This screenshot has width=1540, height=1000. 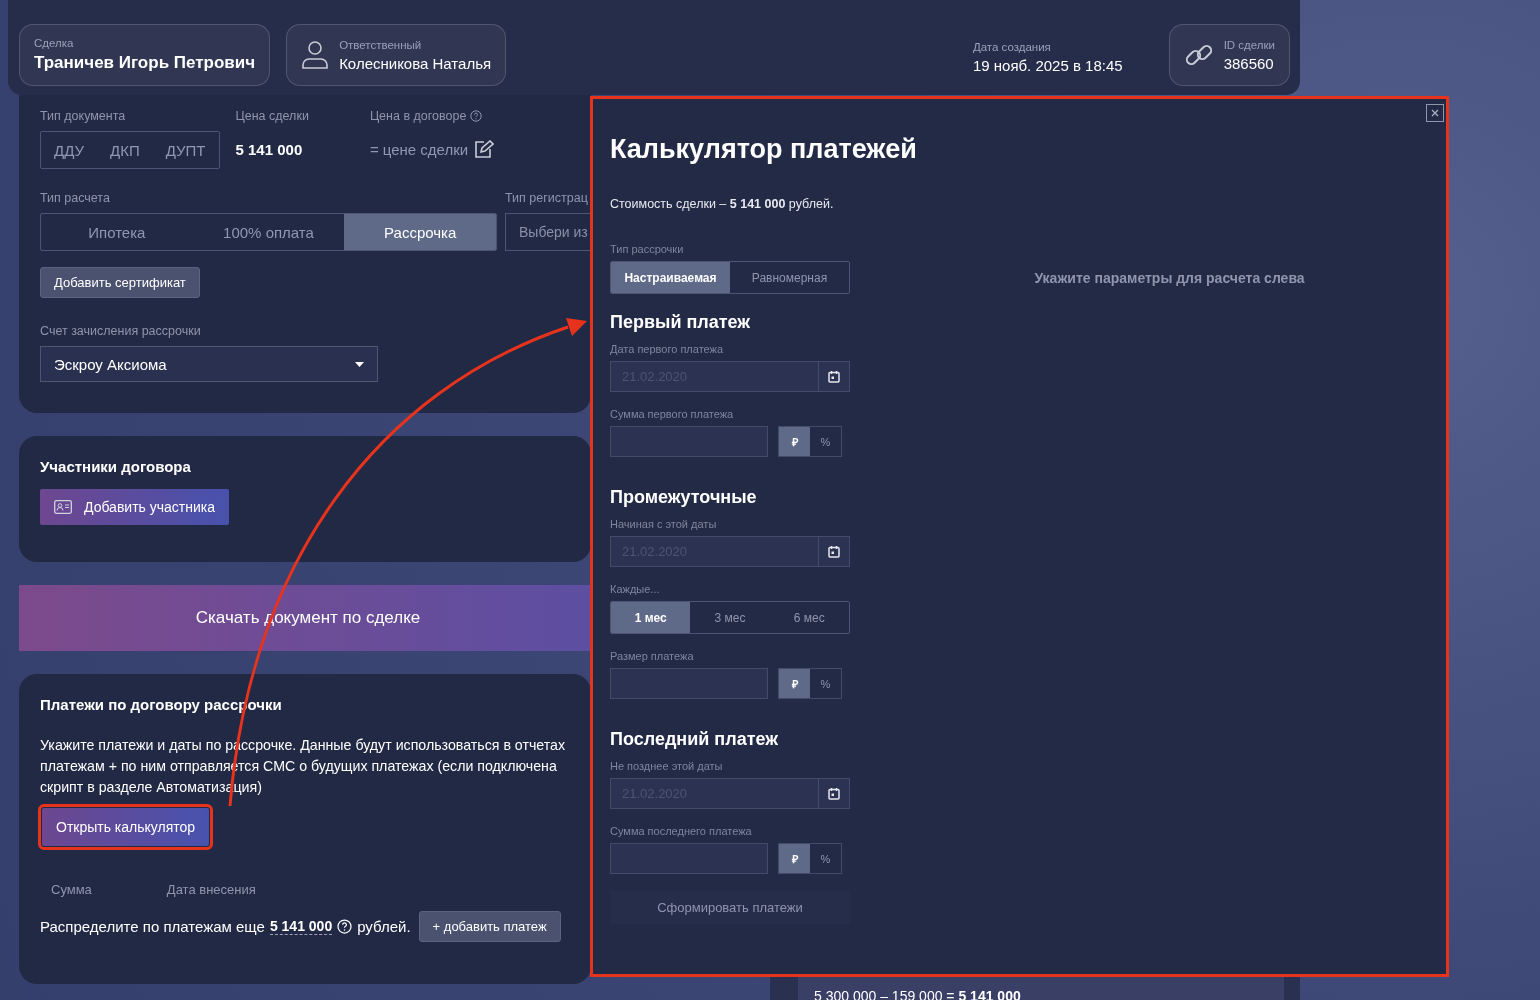 I want to click on segment-option: 100% оплата, so click(x=268, y=232).